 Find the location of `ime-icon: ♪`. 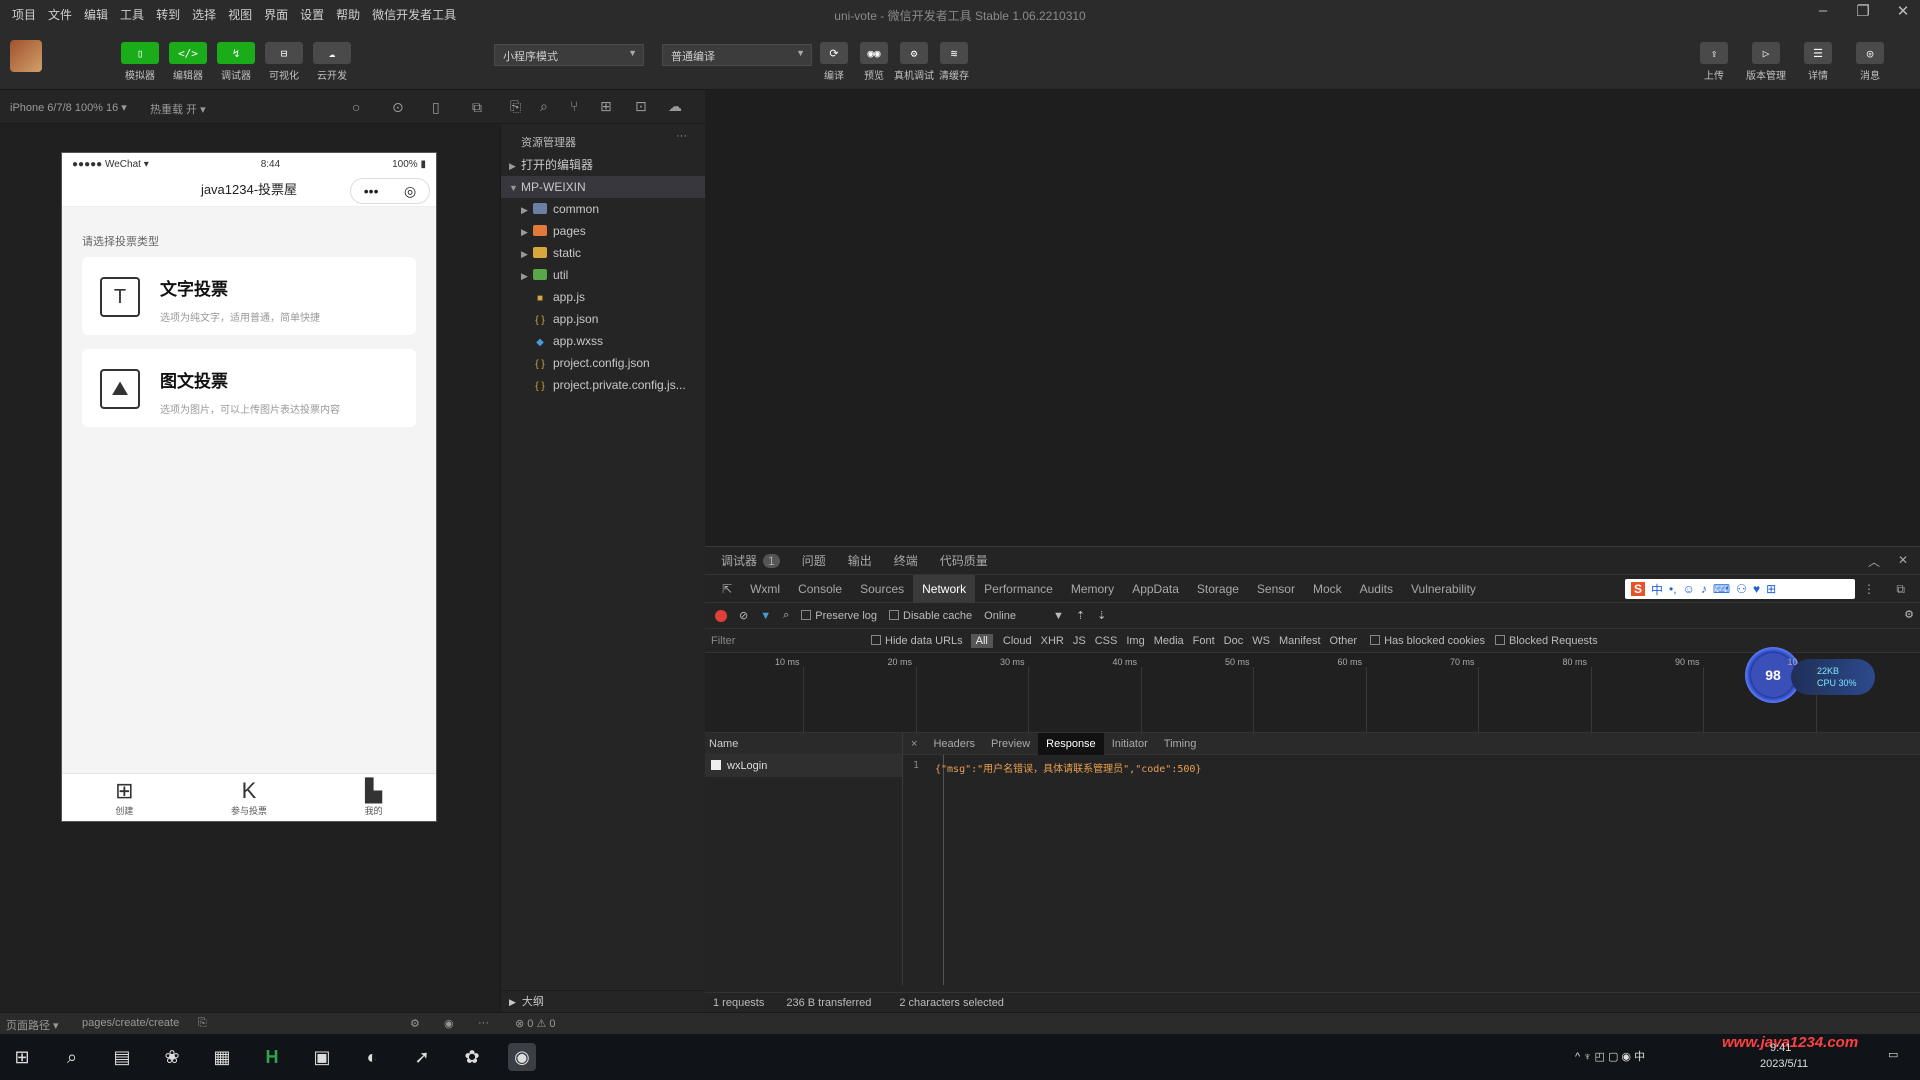

ime-icon: ♪ is located at coordinates (1704, 589).